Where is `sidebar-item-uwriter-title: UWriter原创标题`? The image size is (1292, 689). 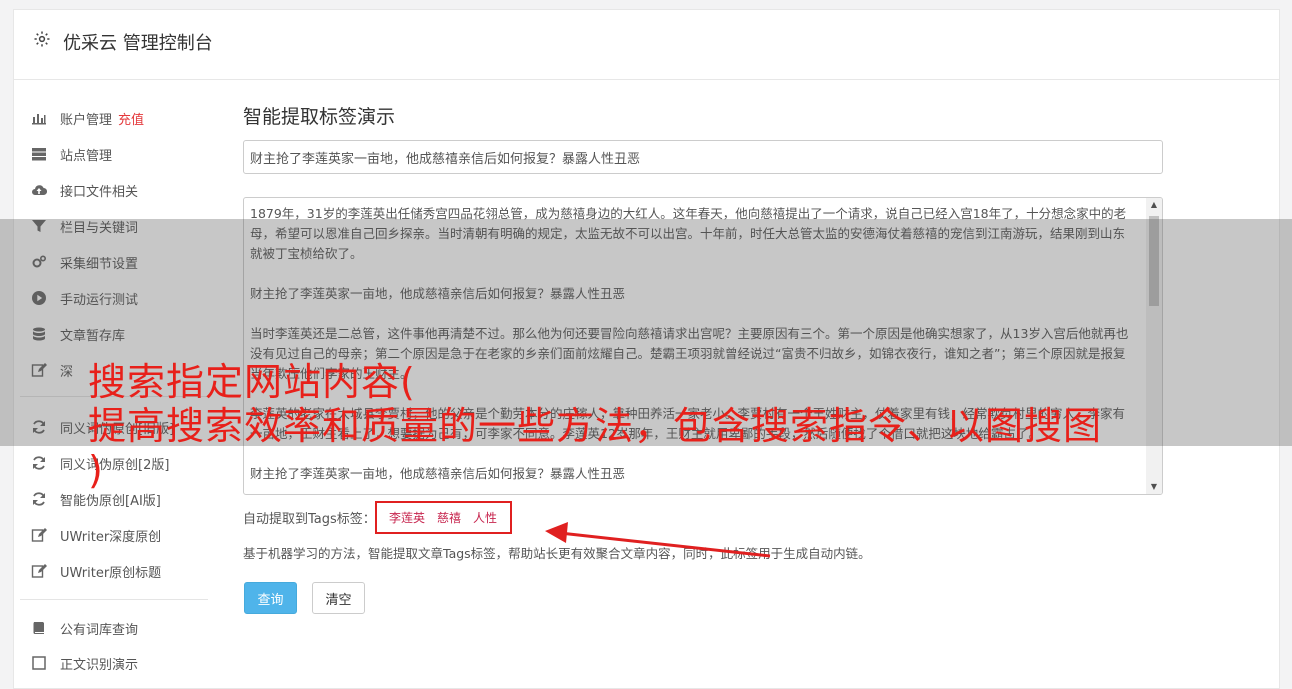 sidebar-item-uwriter-title: UWriter原创标题 is located at coordinates (95, 571).